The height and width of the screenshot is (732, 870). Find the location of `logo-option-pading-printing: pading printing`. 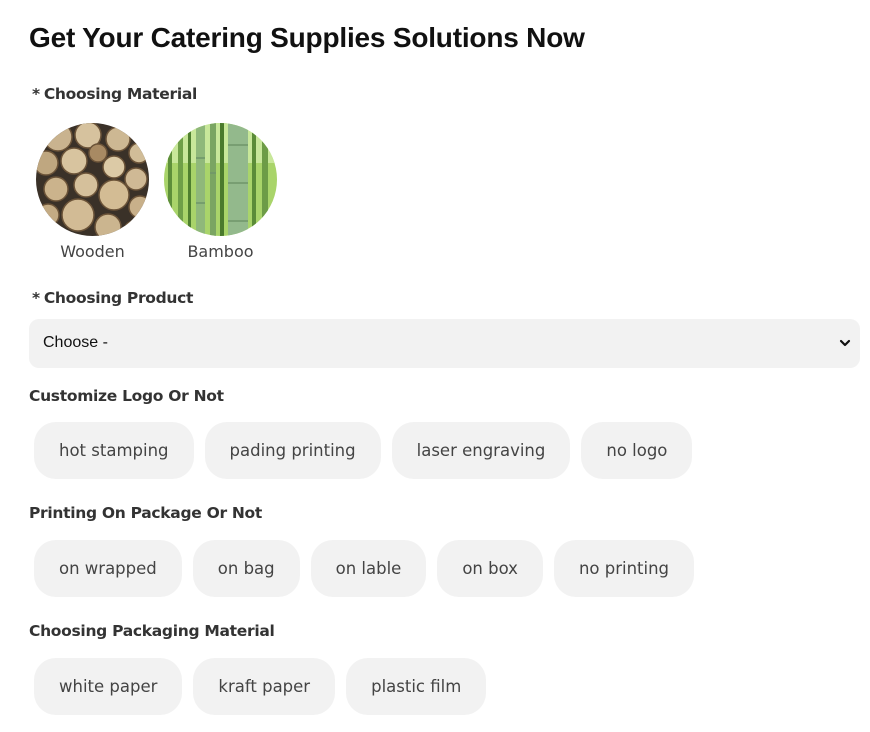

logo-option-pading-printing: pading printing is located at coordinates (292, 450).